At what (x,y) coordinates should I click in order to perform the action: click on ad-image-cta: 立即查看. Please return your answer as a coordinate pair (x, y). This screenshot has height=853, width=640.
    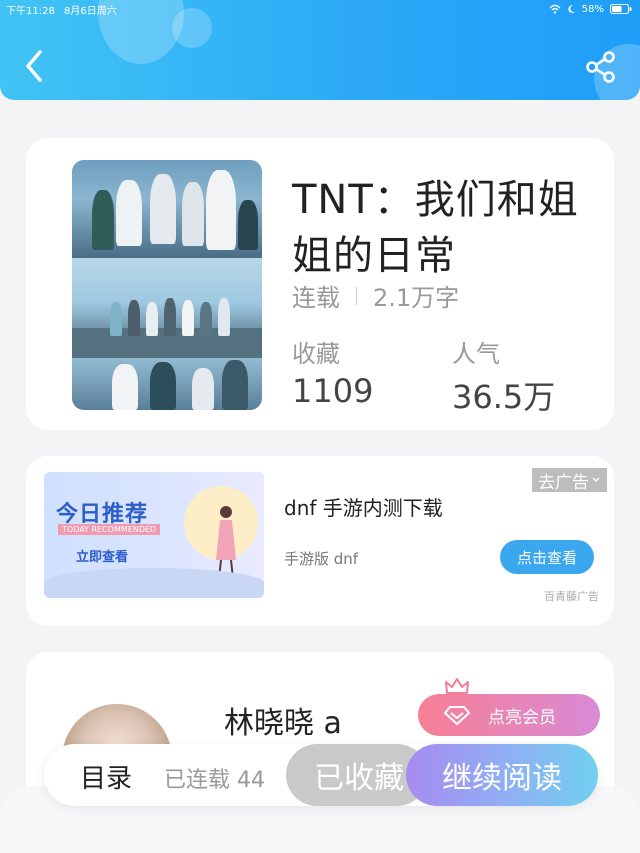
    Looking at the image, I should click on (102, 557).